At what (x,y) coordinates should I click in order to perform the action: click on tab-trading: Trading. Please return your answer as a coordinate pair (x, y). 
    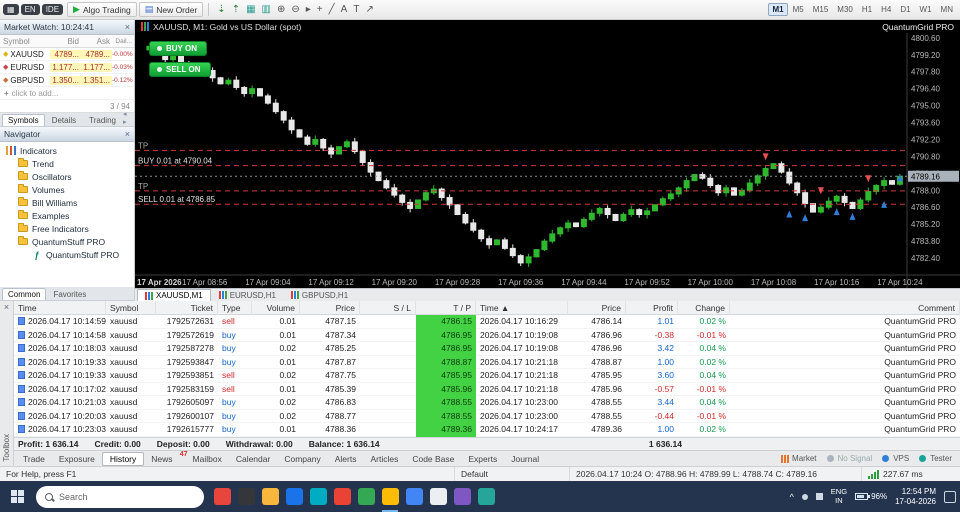
    Looking at the image, I should click on (102, 120).